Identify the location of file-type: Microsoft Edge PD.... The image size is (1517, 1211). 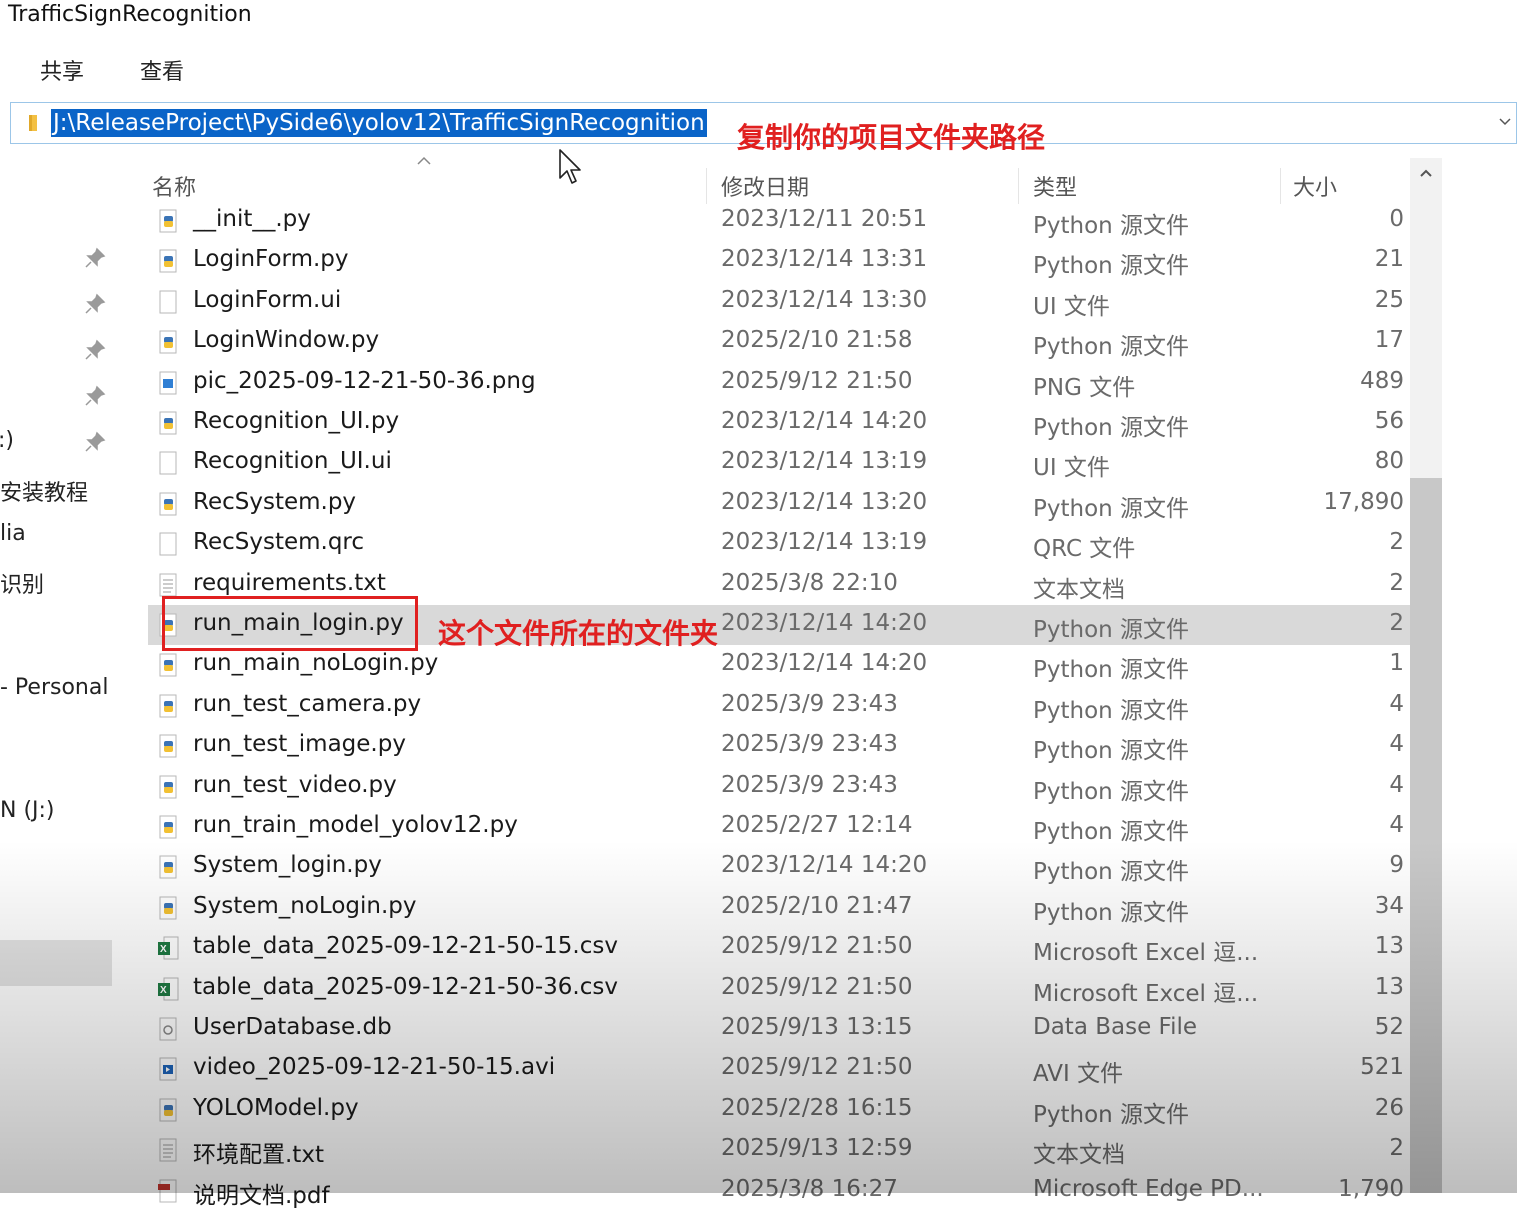
(1148, 1188).